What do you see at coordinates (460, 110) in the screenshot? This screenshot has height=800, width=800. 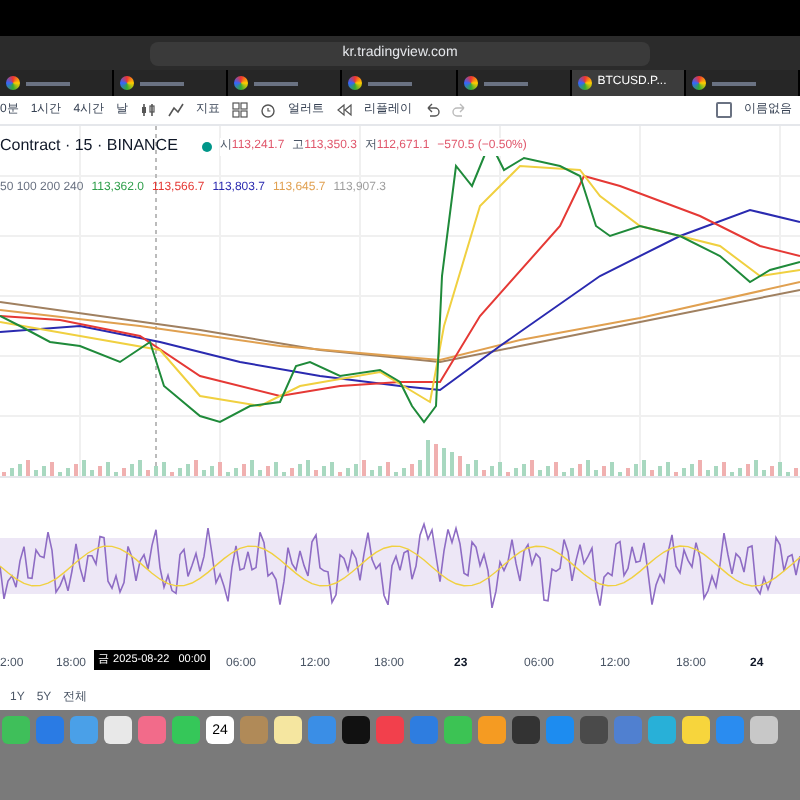 I see `redo-icon` at bounding box center [460, 110].